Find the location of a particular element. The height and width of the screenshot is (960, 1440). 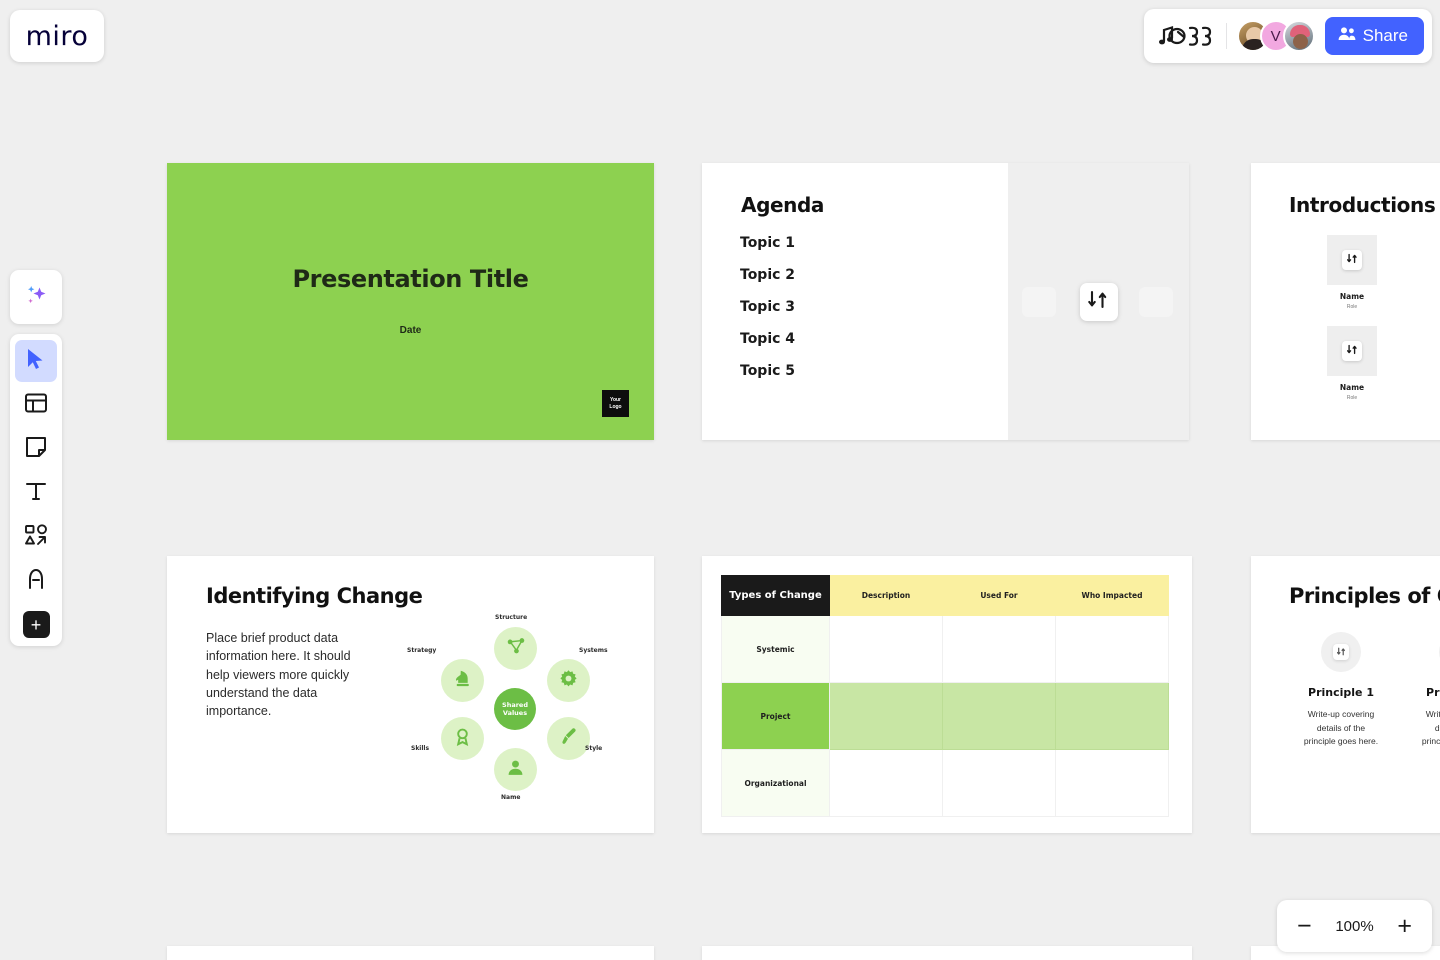

text-icon is located at coordinates (36, 493).